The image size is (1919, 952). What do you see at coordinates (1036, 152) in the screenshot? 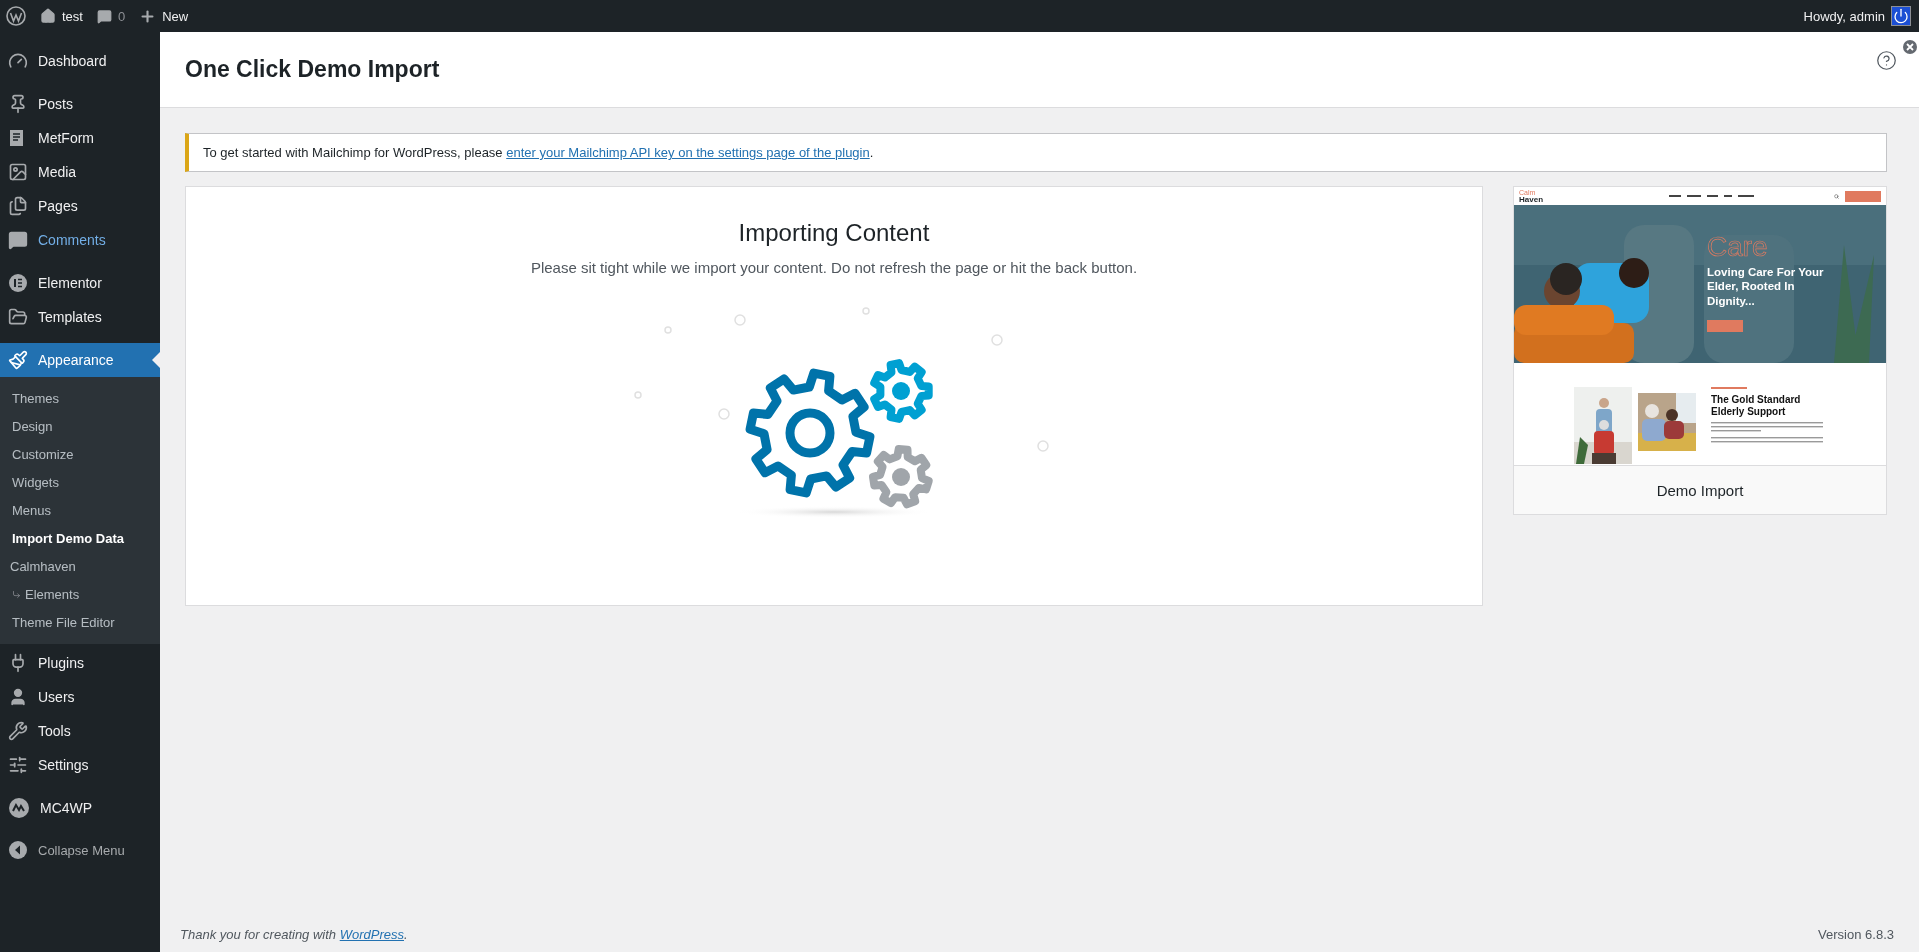
I see `mailchimp-notice: To get started with Mailchimp for WordPress, please enter your Mailchimp API key on the settings page of the plugin.` at bounding box center [1036, 152].